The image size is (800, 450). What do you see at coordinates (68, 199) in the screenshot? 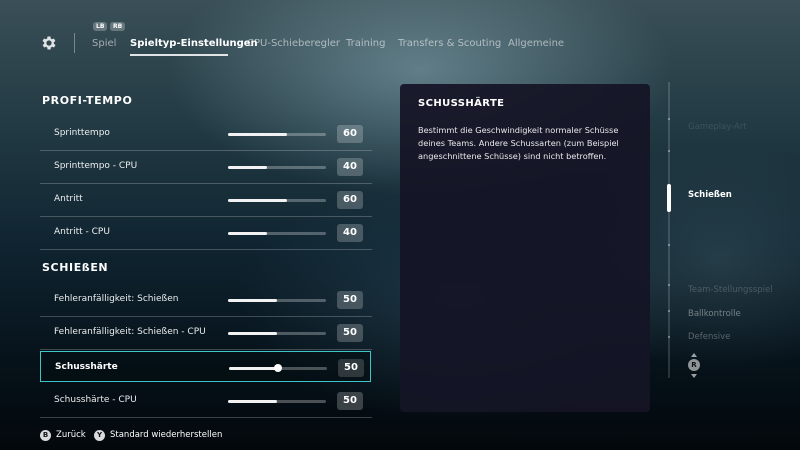
I see `setting-label: Antritt` at bounding box center [68, 199].